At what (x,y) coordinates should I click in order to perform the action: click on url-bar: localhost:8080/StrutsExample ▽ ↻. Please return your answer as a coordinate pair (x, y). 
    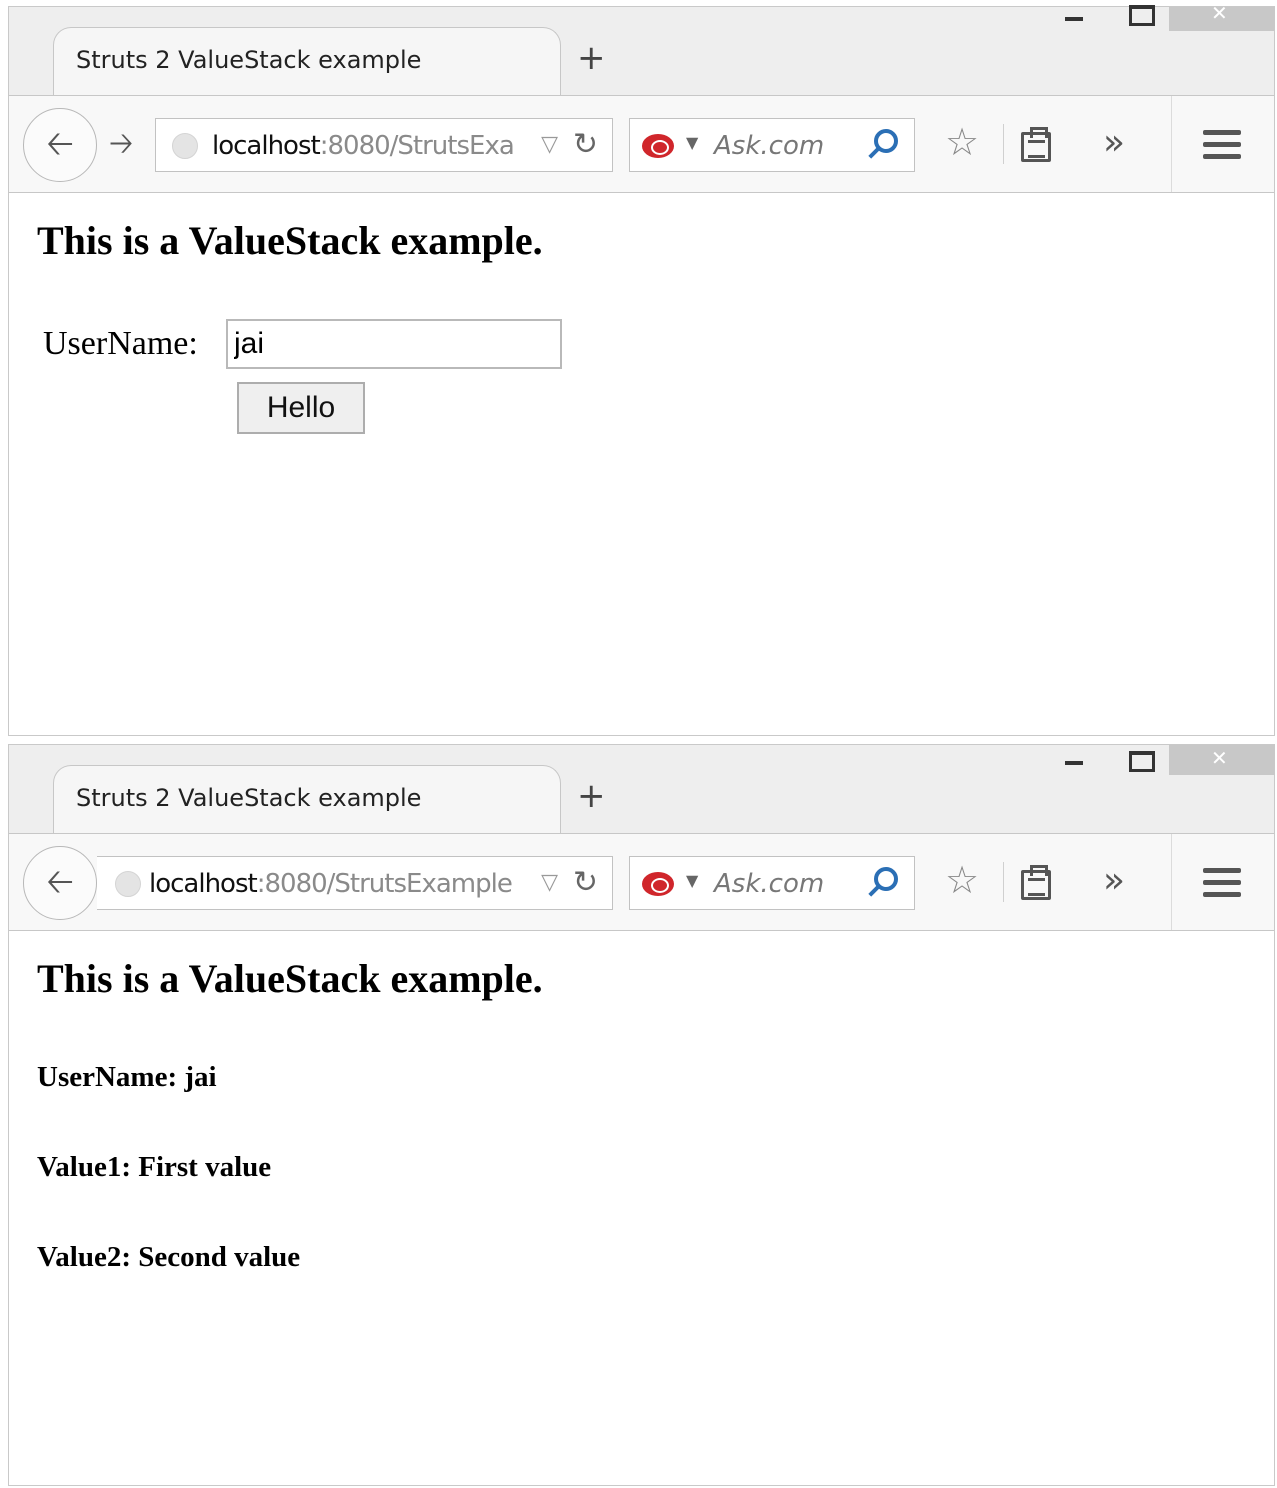
    Looking at the image, I should click on (355, 883).